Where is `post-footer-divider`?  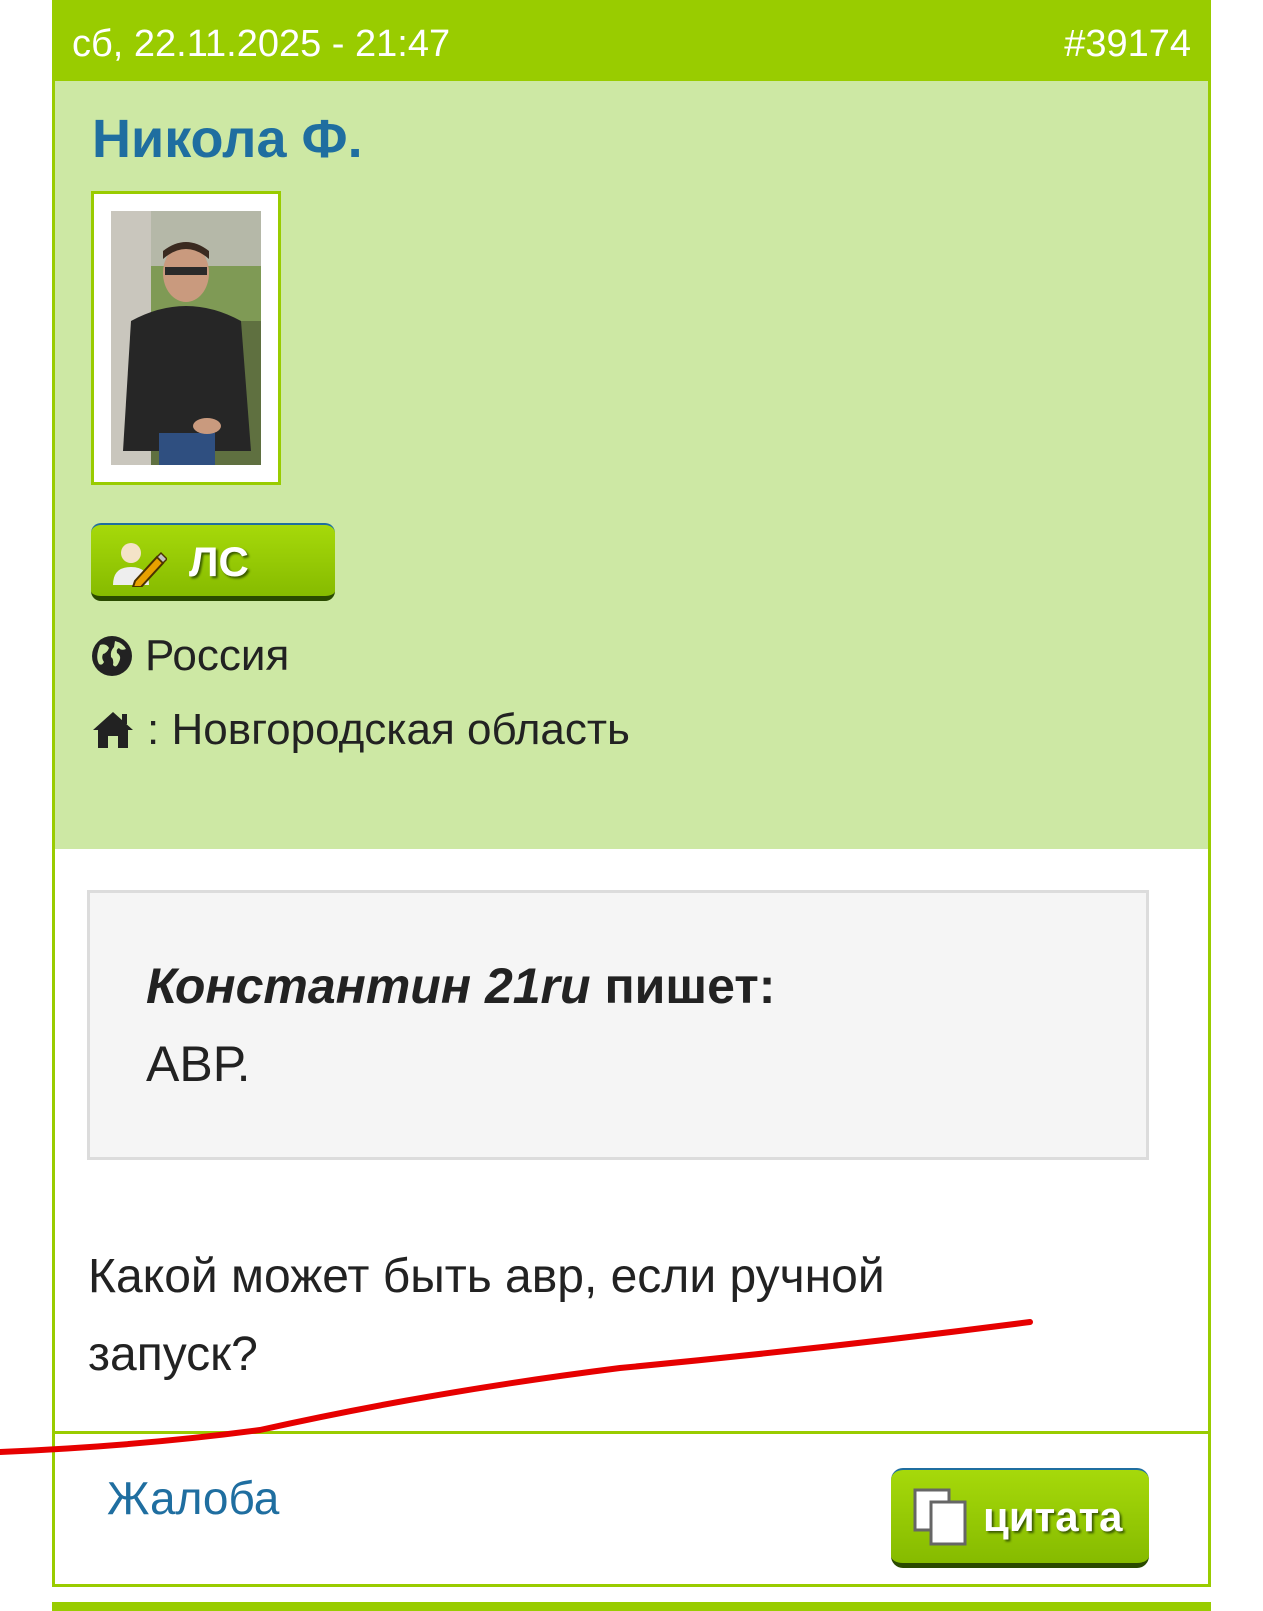 post-footer-divider is located at coordinates (631, 1432).